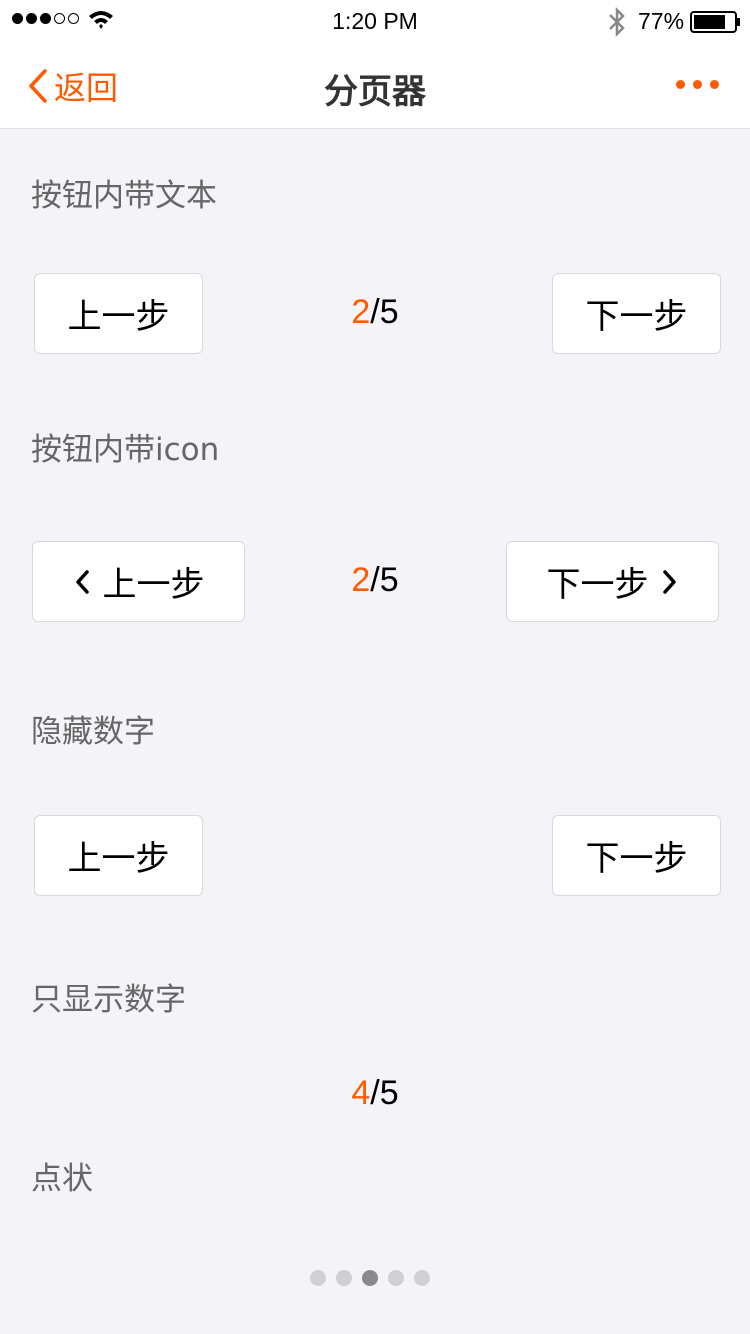 The width and height of the screenshot is (750, 1334). Describe the element at coordinates (697, 84) in the screenshot. I see `more-icon` at that location.